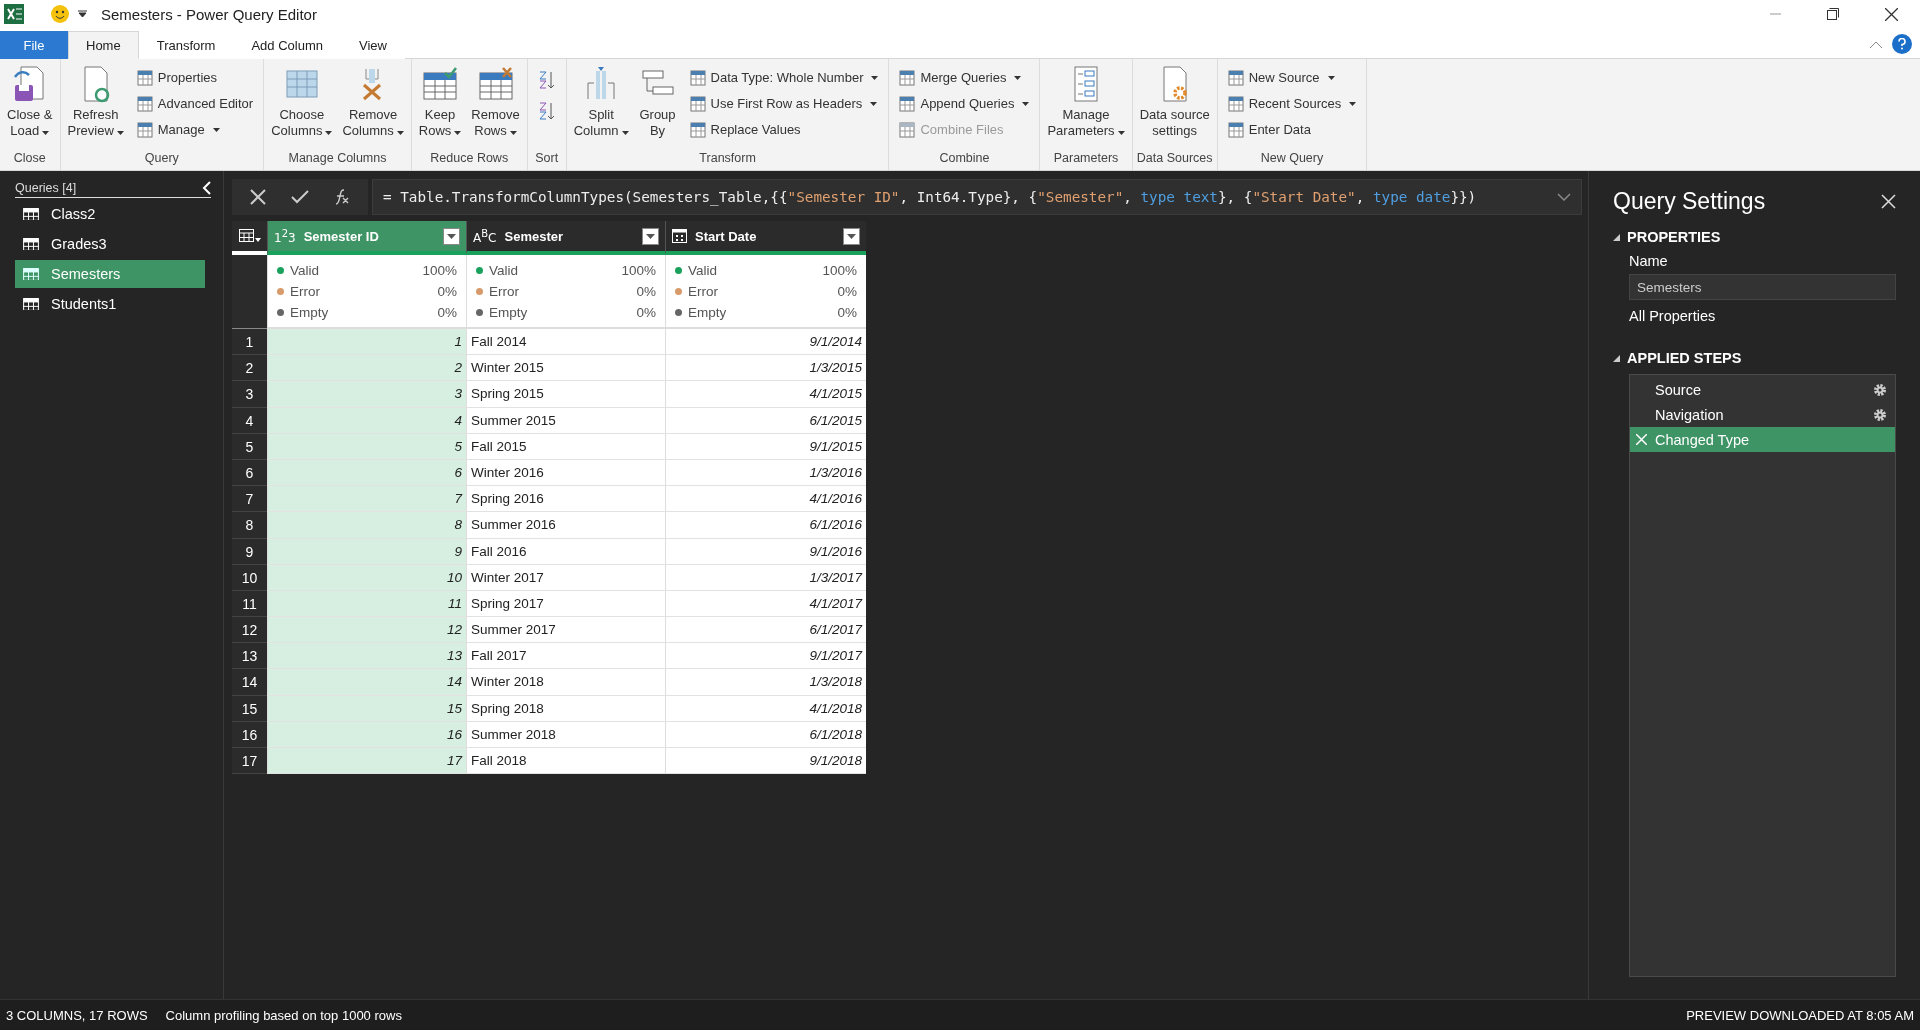  Describe the element at coordinates (765, 630) in the screenshot. I see `table-cell: 6/1/2017` at that location.